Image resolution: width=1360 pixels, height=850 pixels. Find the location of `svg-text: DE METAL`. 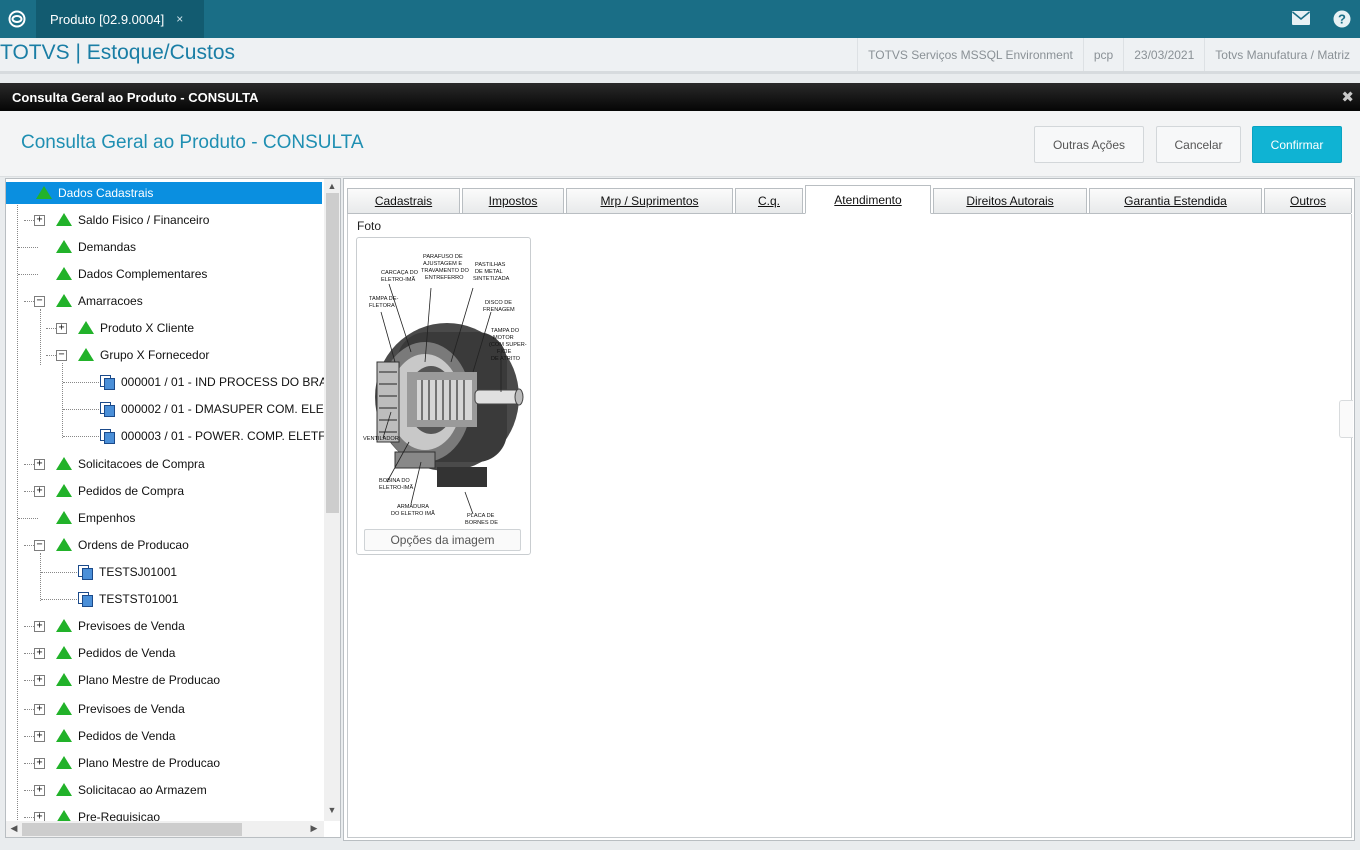

svg-text: DE METAL is located at coordinates (489, 272).